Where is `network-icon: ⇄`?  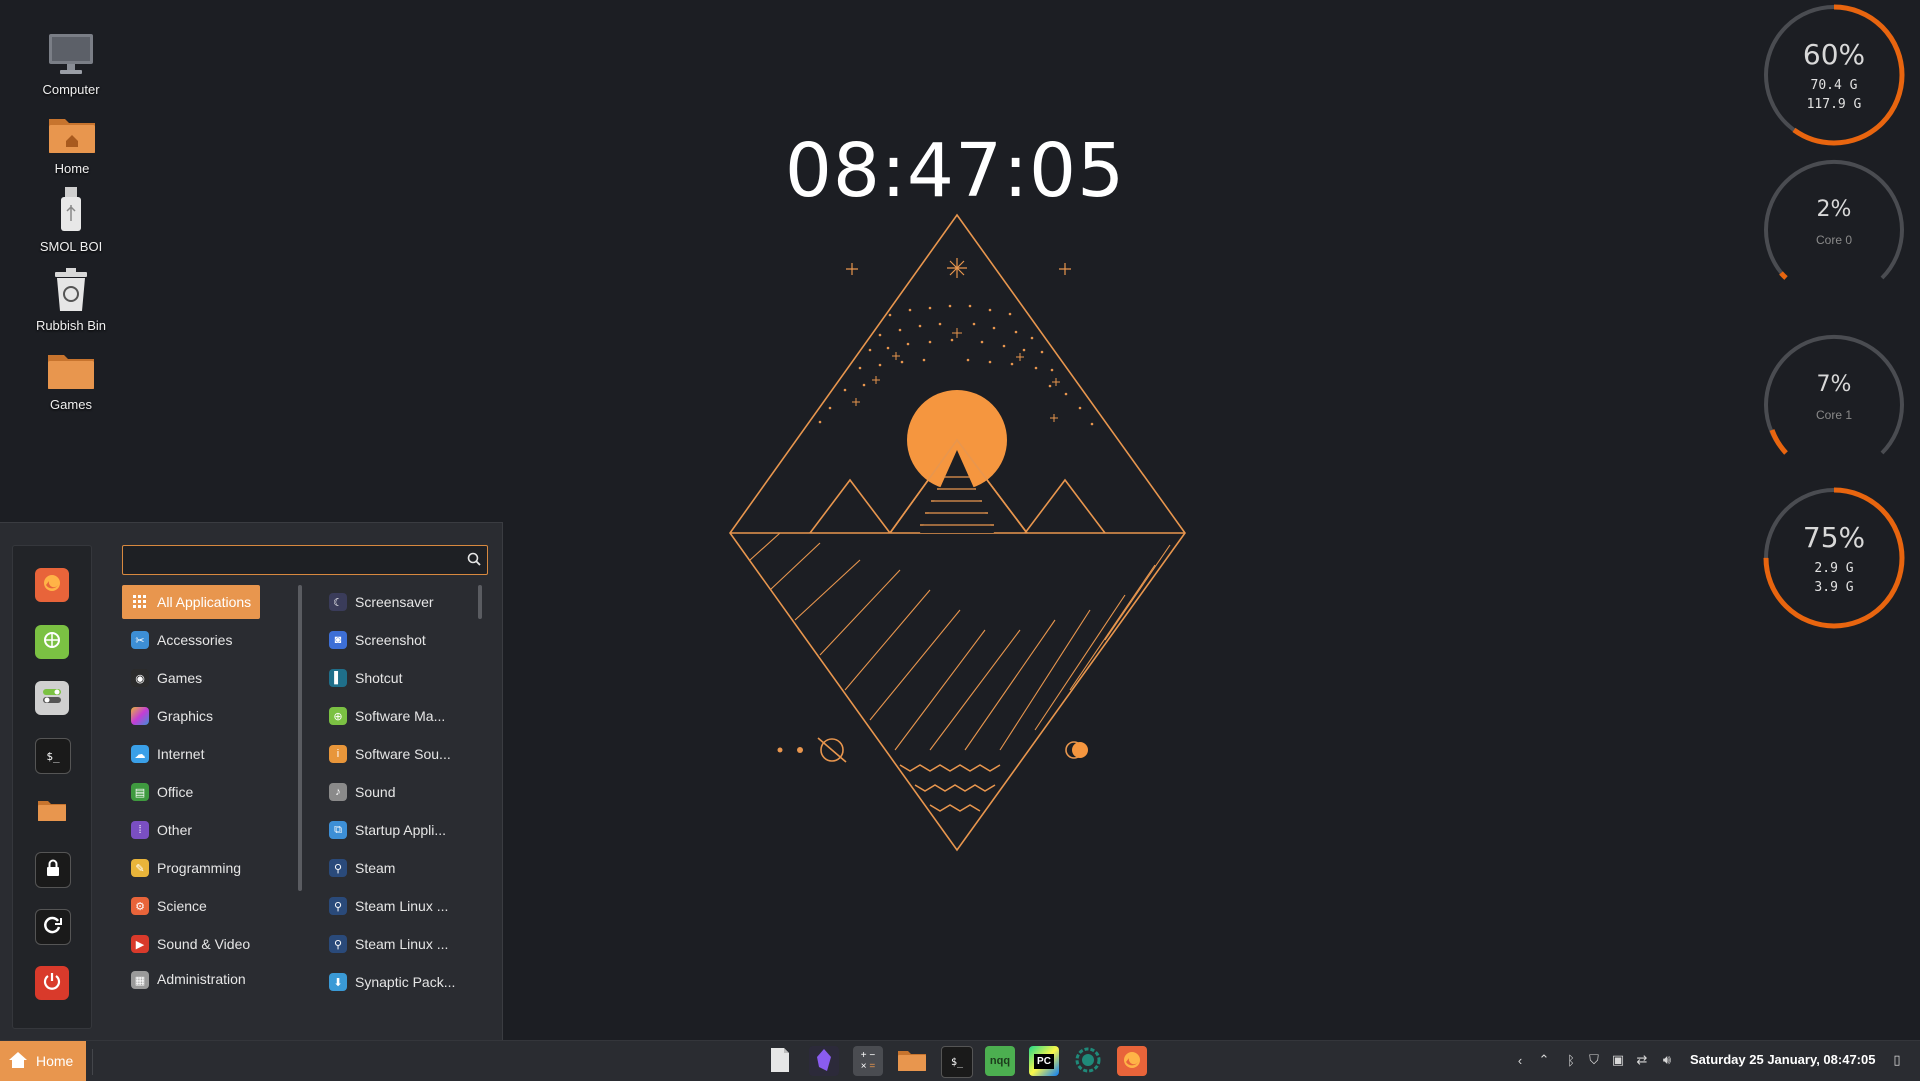 network-icon: ⇄ is located at coordinates (1642, 1060).